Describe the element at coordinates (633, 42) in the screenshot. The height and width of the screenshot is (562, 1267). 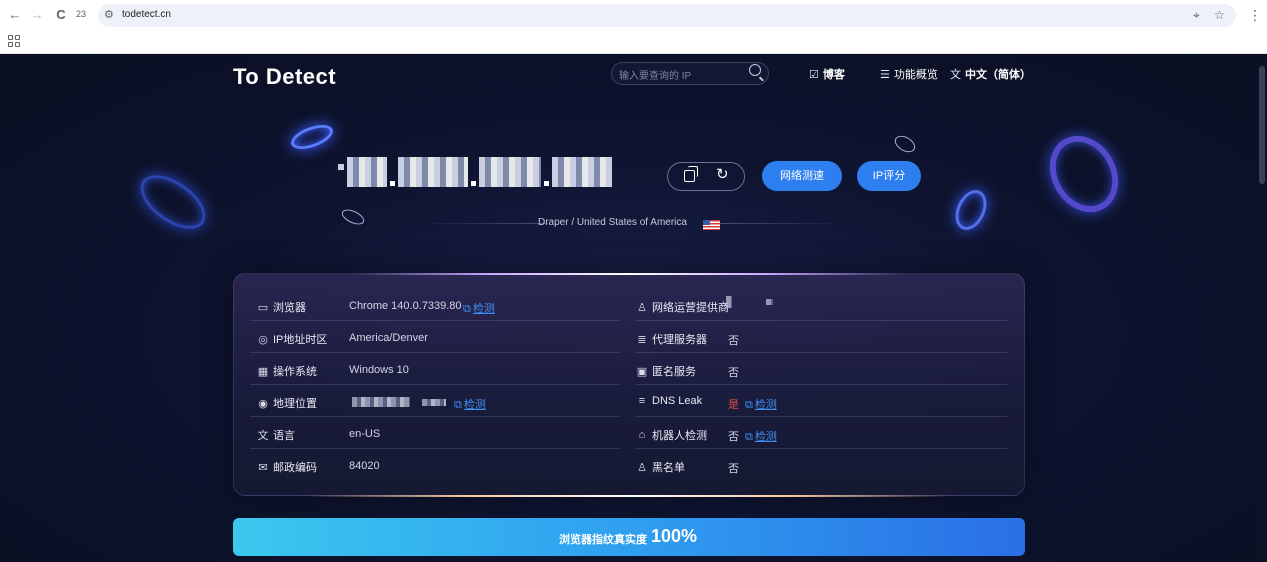
I see `bookmarks-bar` at that location.